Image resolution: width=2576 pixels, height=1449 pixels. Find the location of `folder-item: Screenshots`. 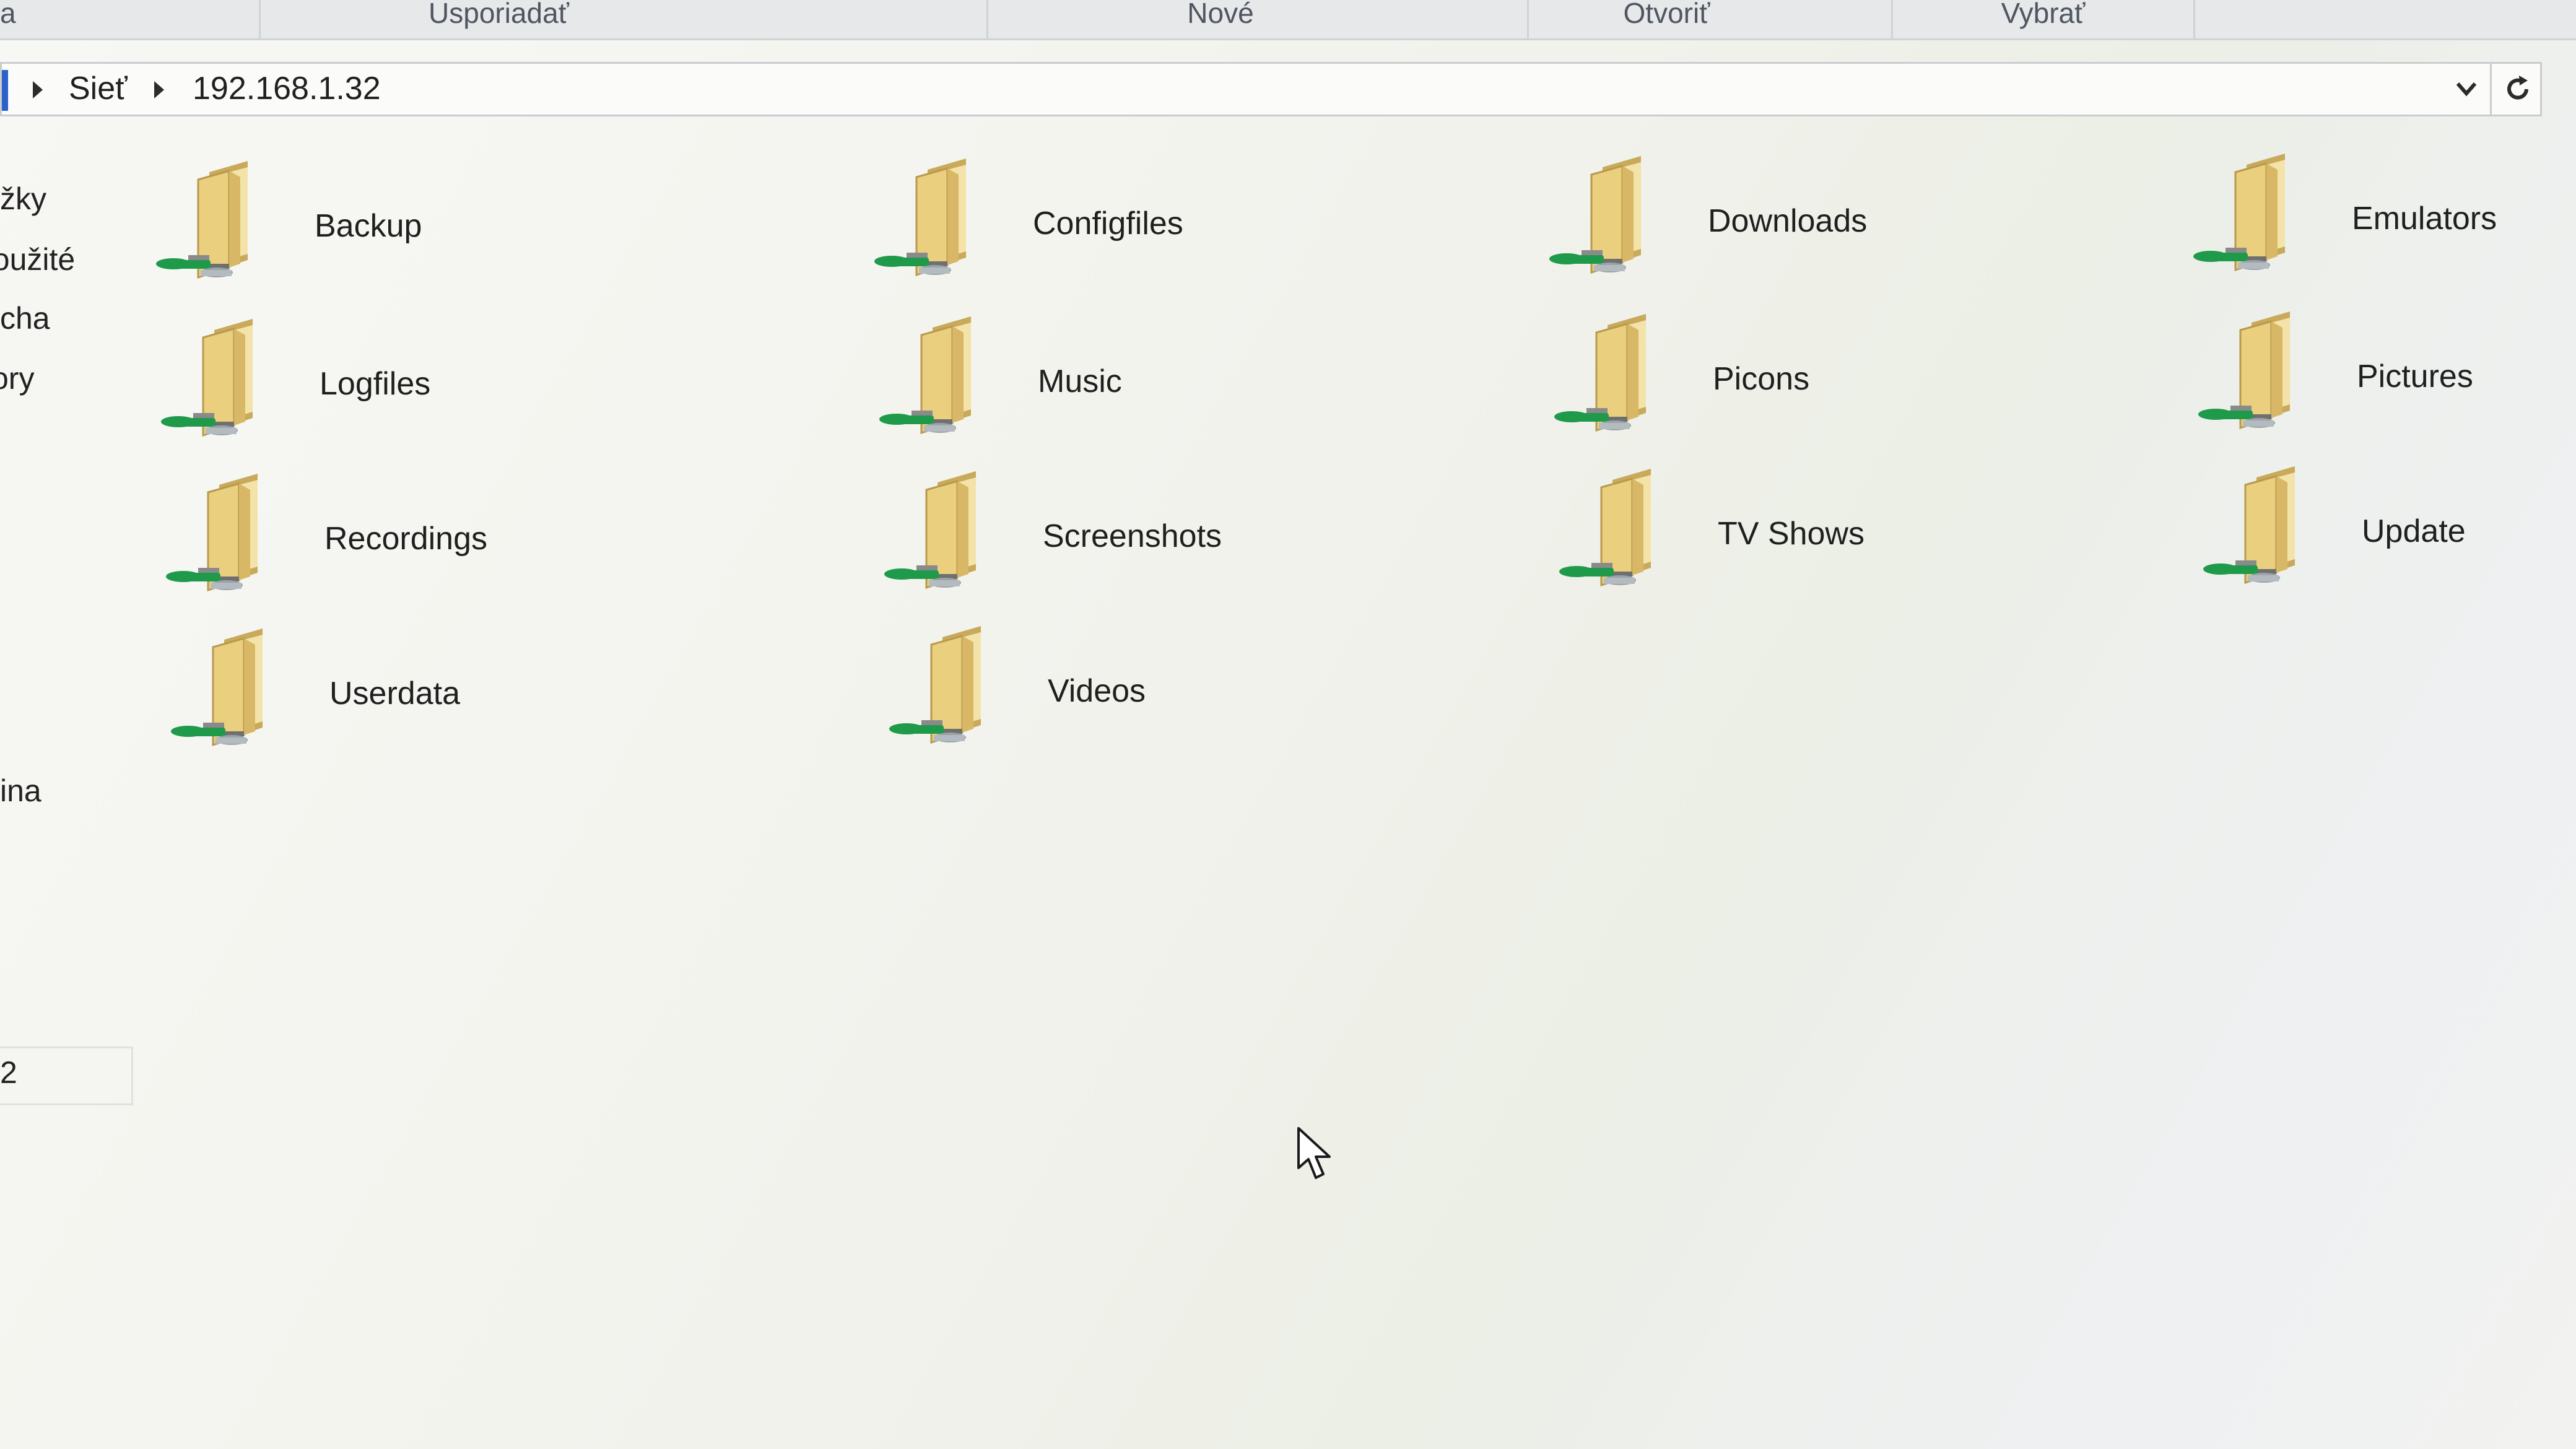

folder-item: Screenshots is located at coordinates (1052, 536).